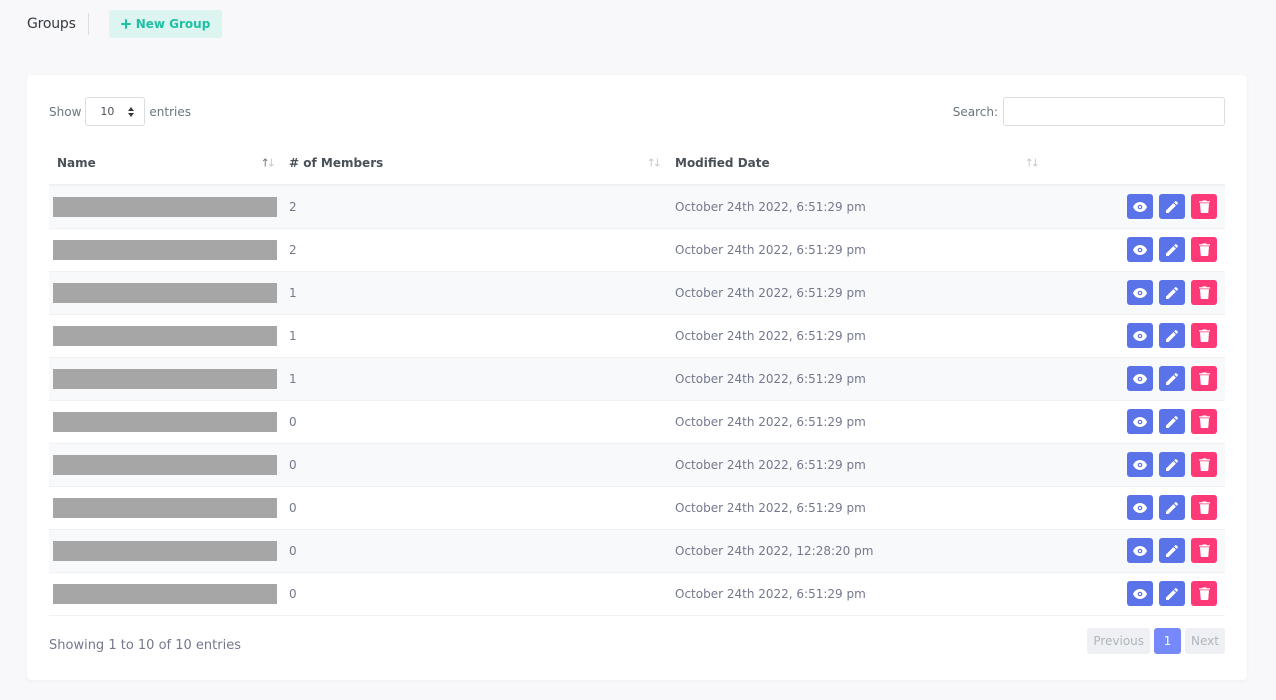  What do you see at coordinates (107, 111) in the screenshot?
I see `length-value: 10` at bounding box center [107, 111].